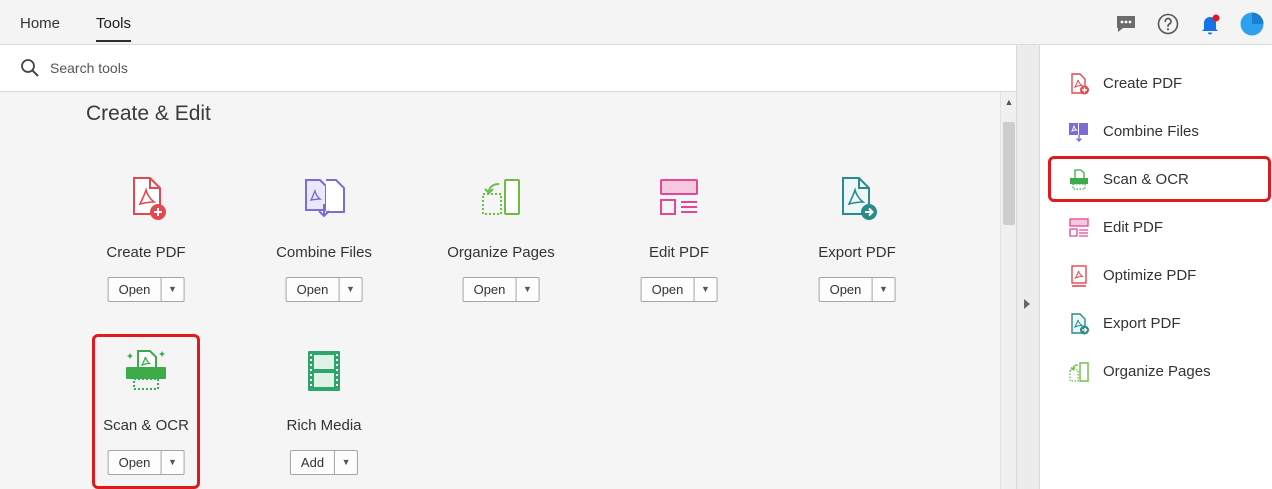 Image resolution: width=1272 pixels, height=489 pixels. Describe the element at coordinates (146, 252) in the screenshot. I see `tool-label: Create PDF` at that location.